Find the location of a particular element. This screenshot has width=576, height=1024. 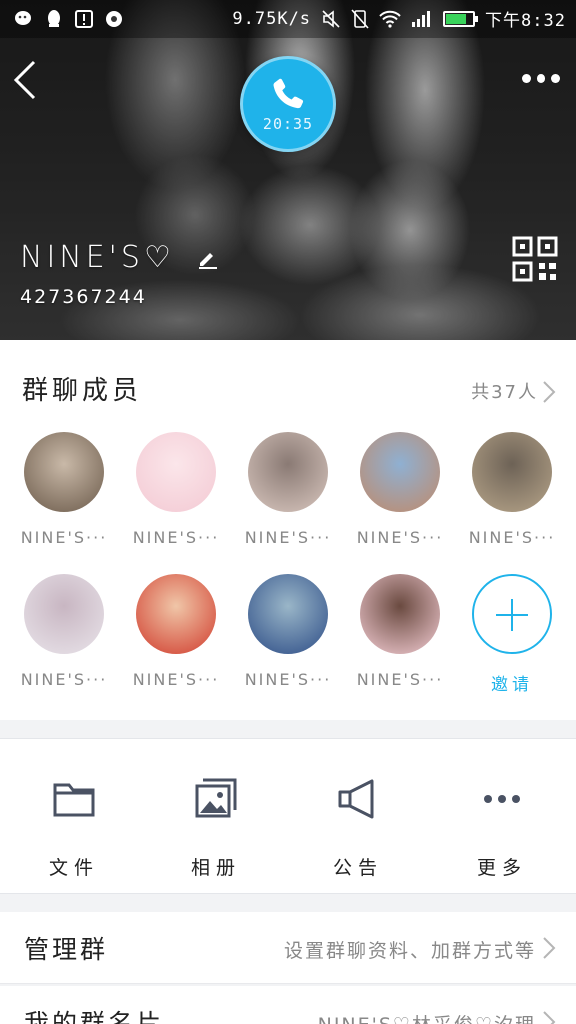

message-icon is located at coordinates (114, 19).